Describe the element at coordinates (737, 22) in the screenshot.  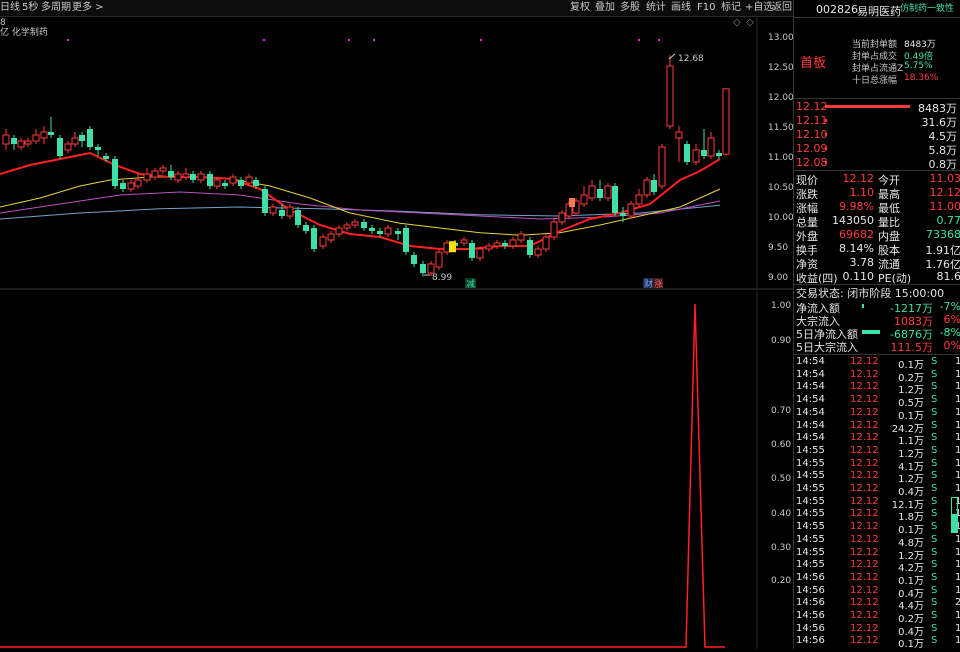
I see `chart-diamond-icon: ◇` at that location.